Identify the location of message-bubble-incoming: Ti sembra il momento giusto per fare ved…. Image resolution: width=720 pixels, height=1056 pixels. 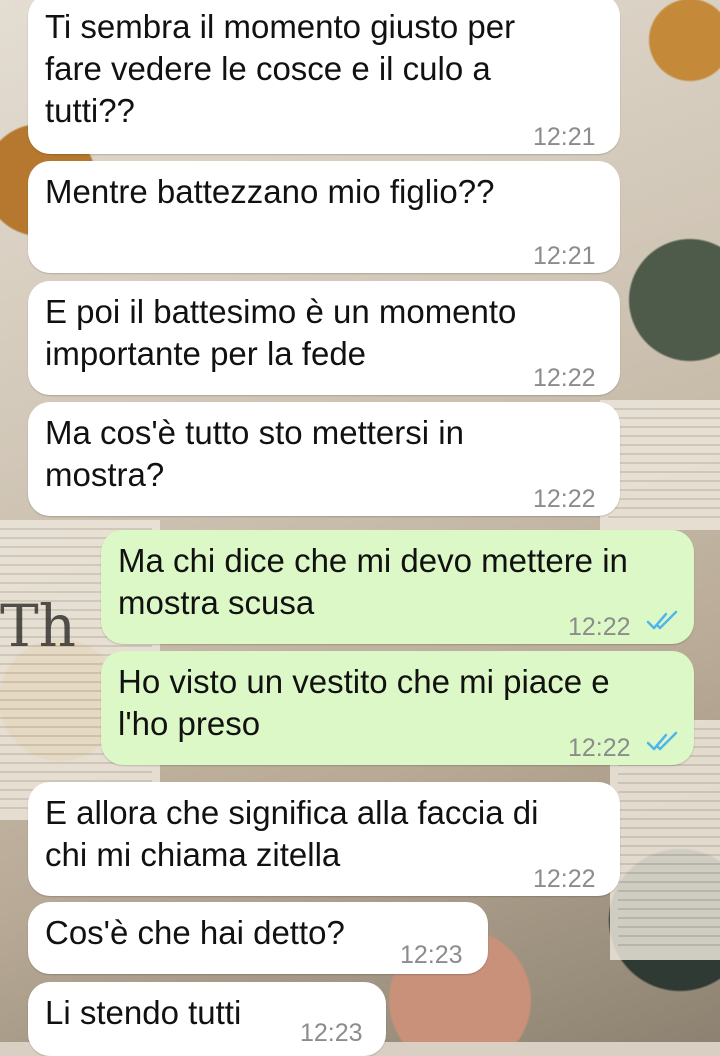
(324, 77).